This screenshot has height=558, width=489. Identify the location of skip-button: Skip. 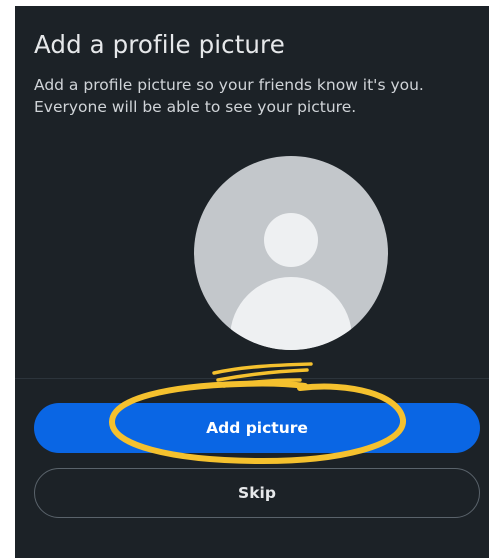
(257, 493).